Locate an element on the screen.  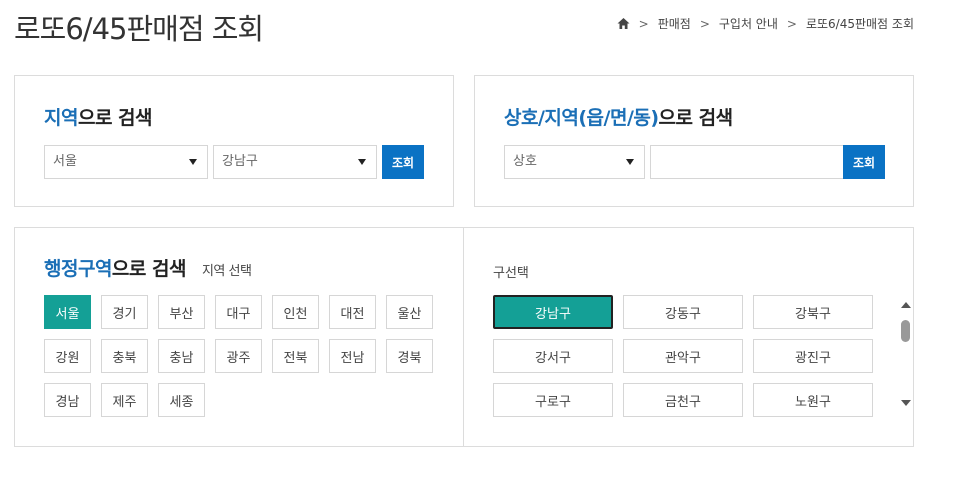
breadcrumb-item-store: 판매점 is located at coordinates (674, 23).